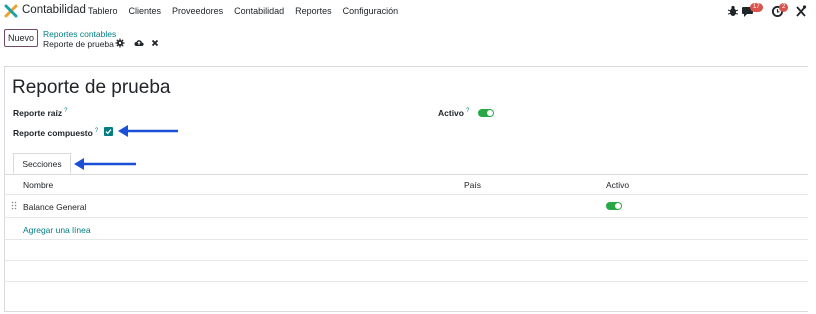  I want to click on tools-icon, so click(801, 11).